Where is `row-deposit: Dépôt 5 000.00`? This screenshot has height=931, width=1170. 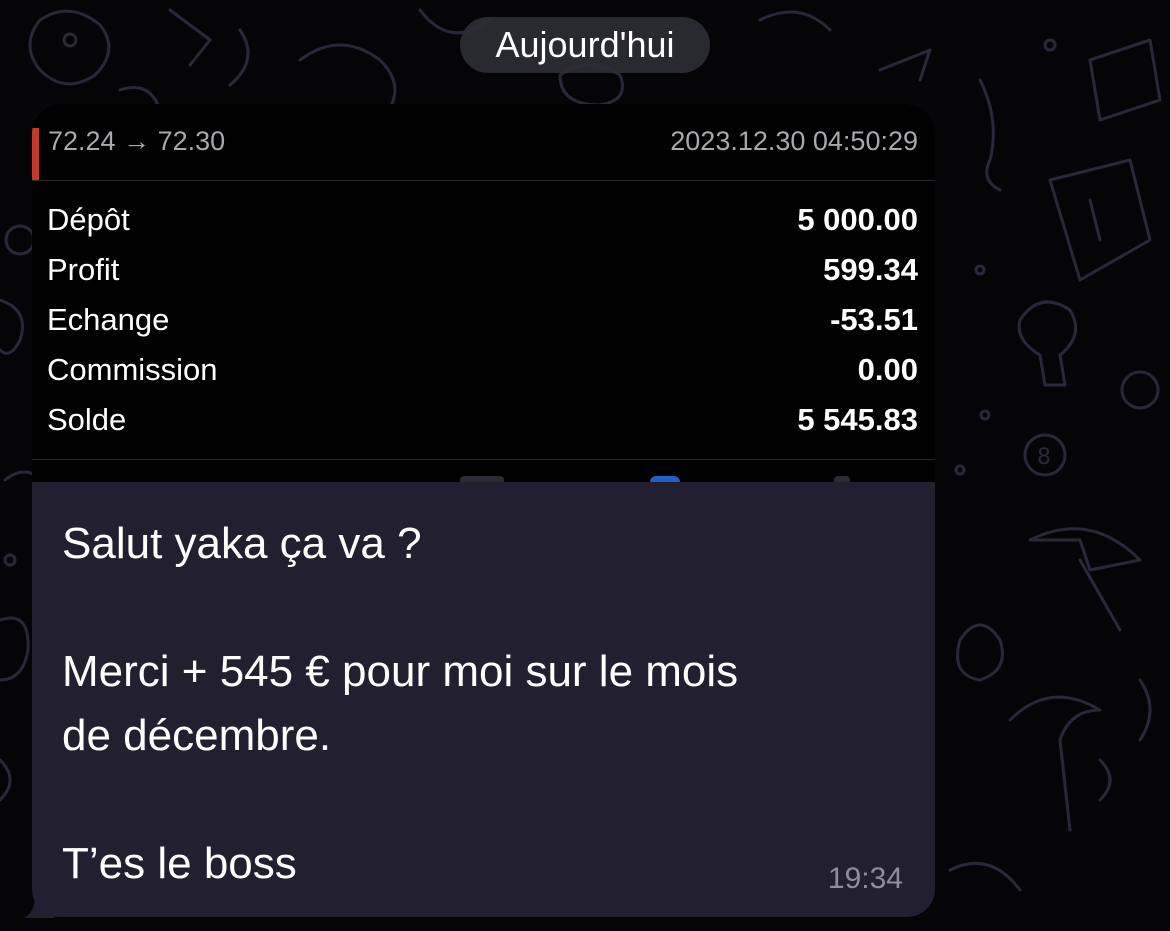 row-deposit: Dépôt 5 000.00 is located at coordinates (482, 223).